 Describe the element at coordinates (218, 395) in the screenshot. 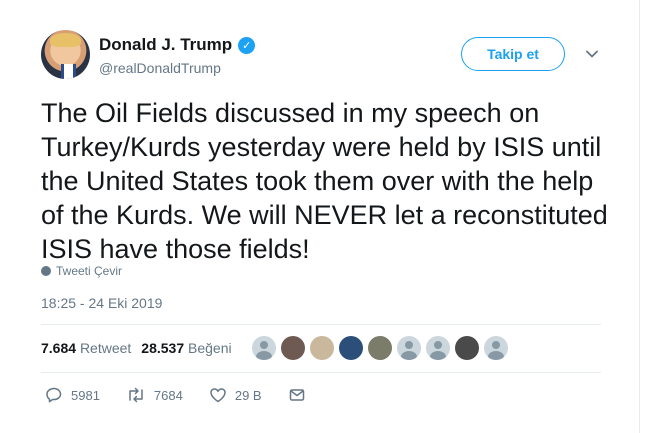

I see `like-icon` at that location.